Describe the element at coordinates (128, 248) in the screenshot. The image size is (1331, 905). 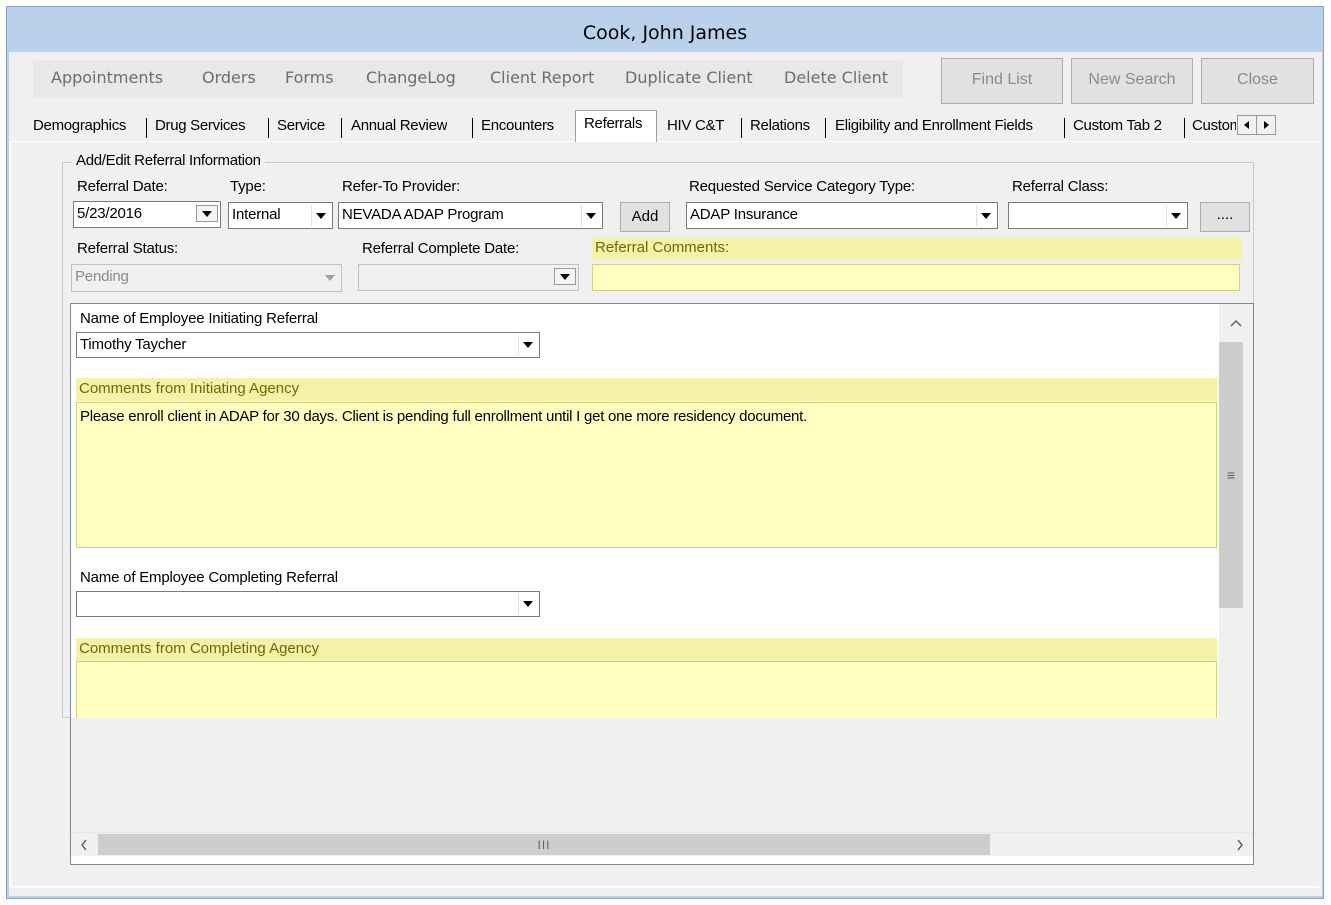
I see `referral-status-label: Referral Status:` at that location.